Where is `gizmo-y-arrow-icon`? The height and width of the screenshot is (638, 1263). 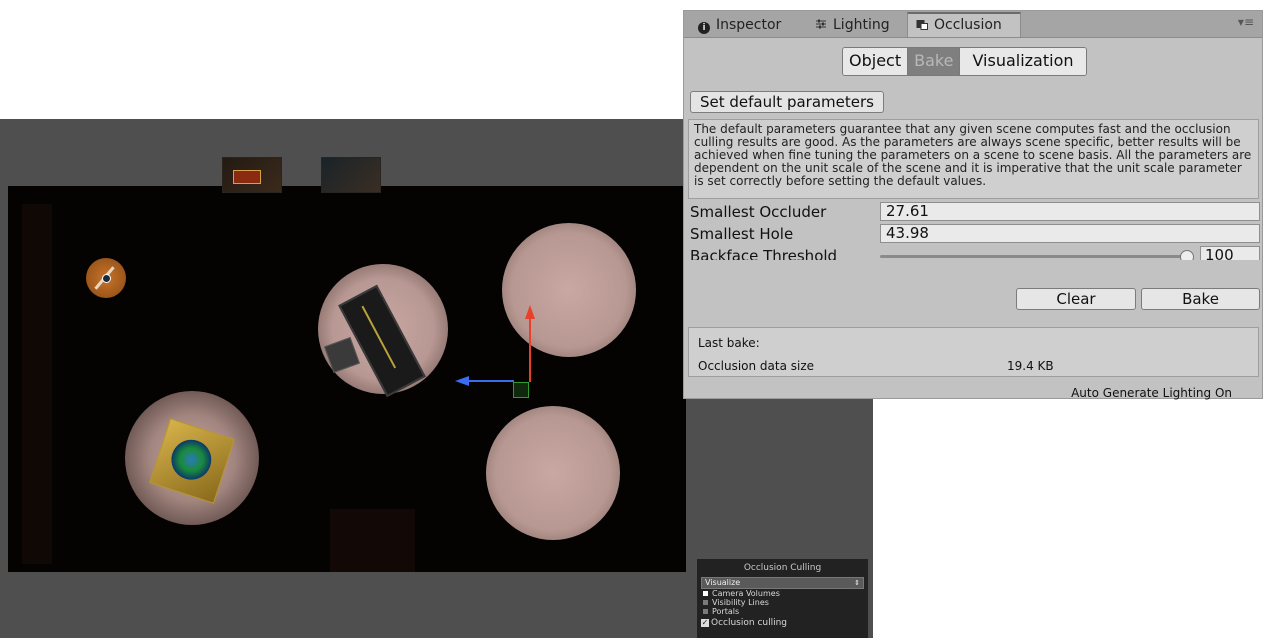 gizmo-y-arrow-icon is located at coordinates (530, 312).